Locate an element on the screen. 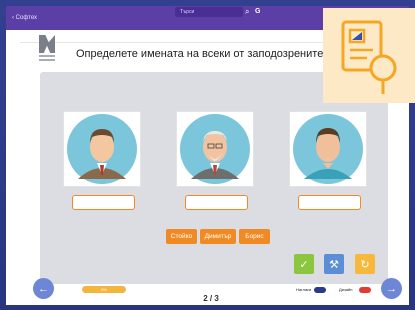 This screenshot has height=310, width=415. arrow-right-icon: → is located at coordinates (391, 288).